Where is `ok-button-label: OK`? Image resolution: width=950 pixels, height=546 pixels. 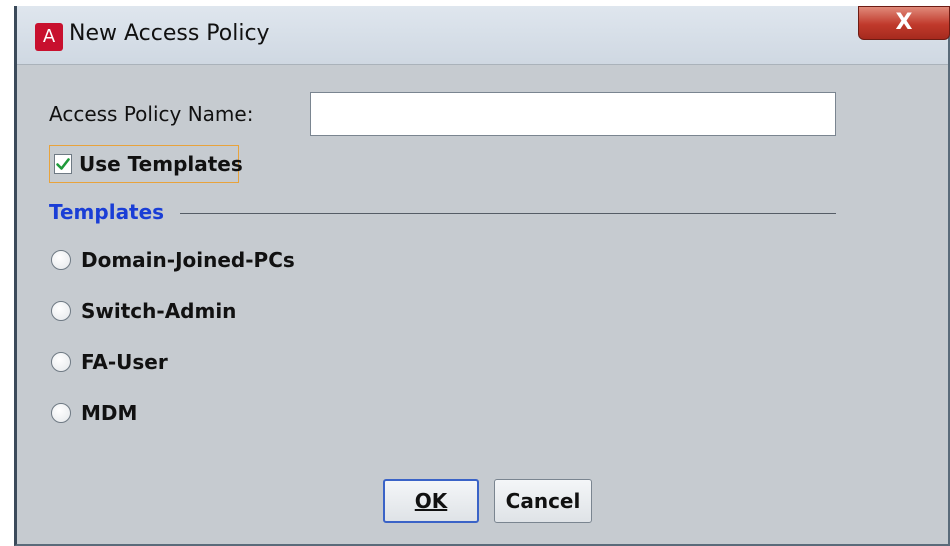 ok-button-label: OK is located at coordinates (431, 501).